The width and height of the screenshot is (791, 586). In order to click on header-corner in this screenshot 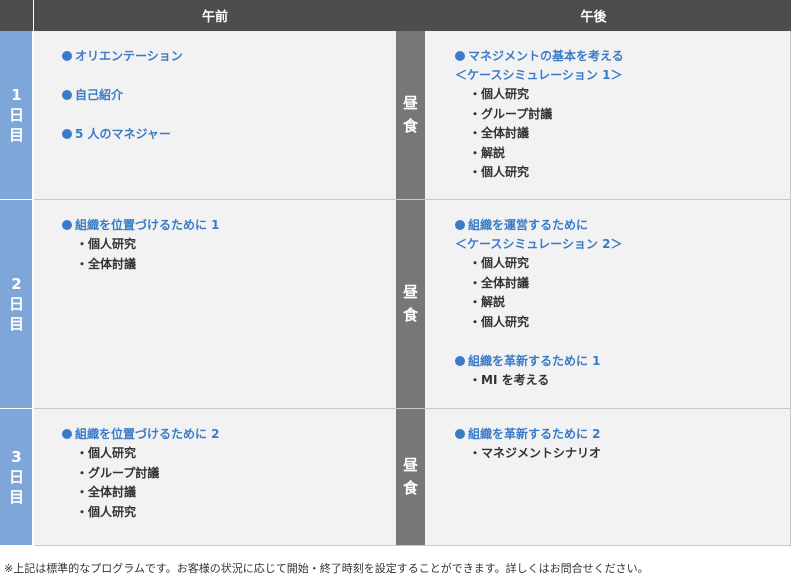, I will do `click(16, 15)`.